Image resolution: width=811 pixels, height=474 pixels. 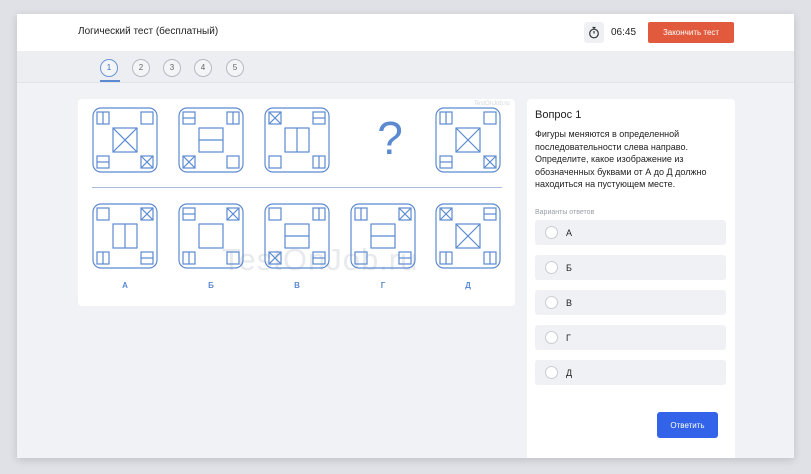 I want to click on timer-value: 06:45, so click(x=624, y=32).